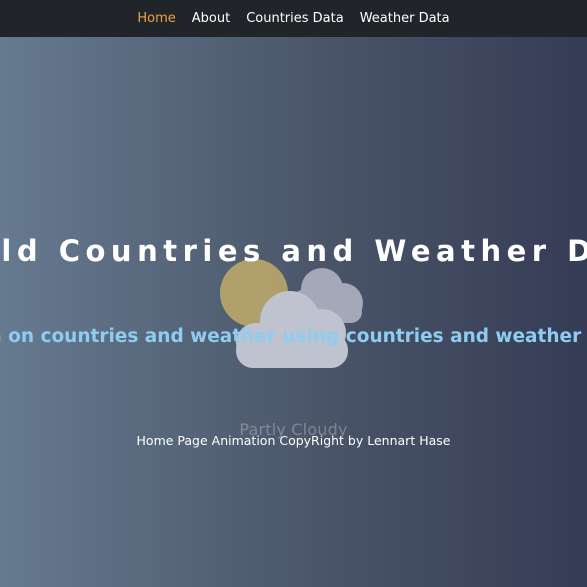 This screenshot has width=587, height=587. What do you see at coordinates (293, 251) in the screenshot?
I see `page-title: World Countries and Weather Data` at bounding box center [293, 251].